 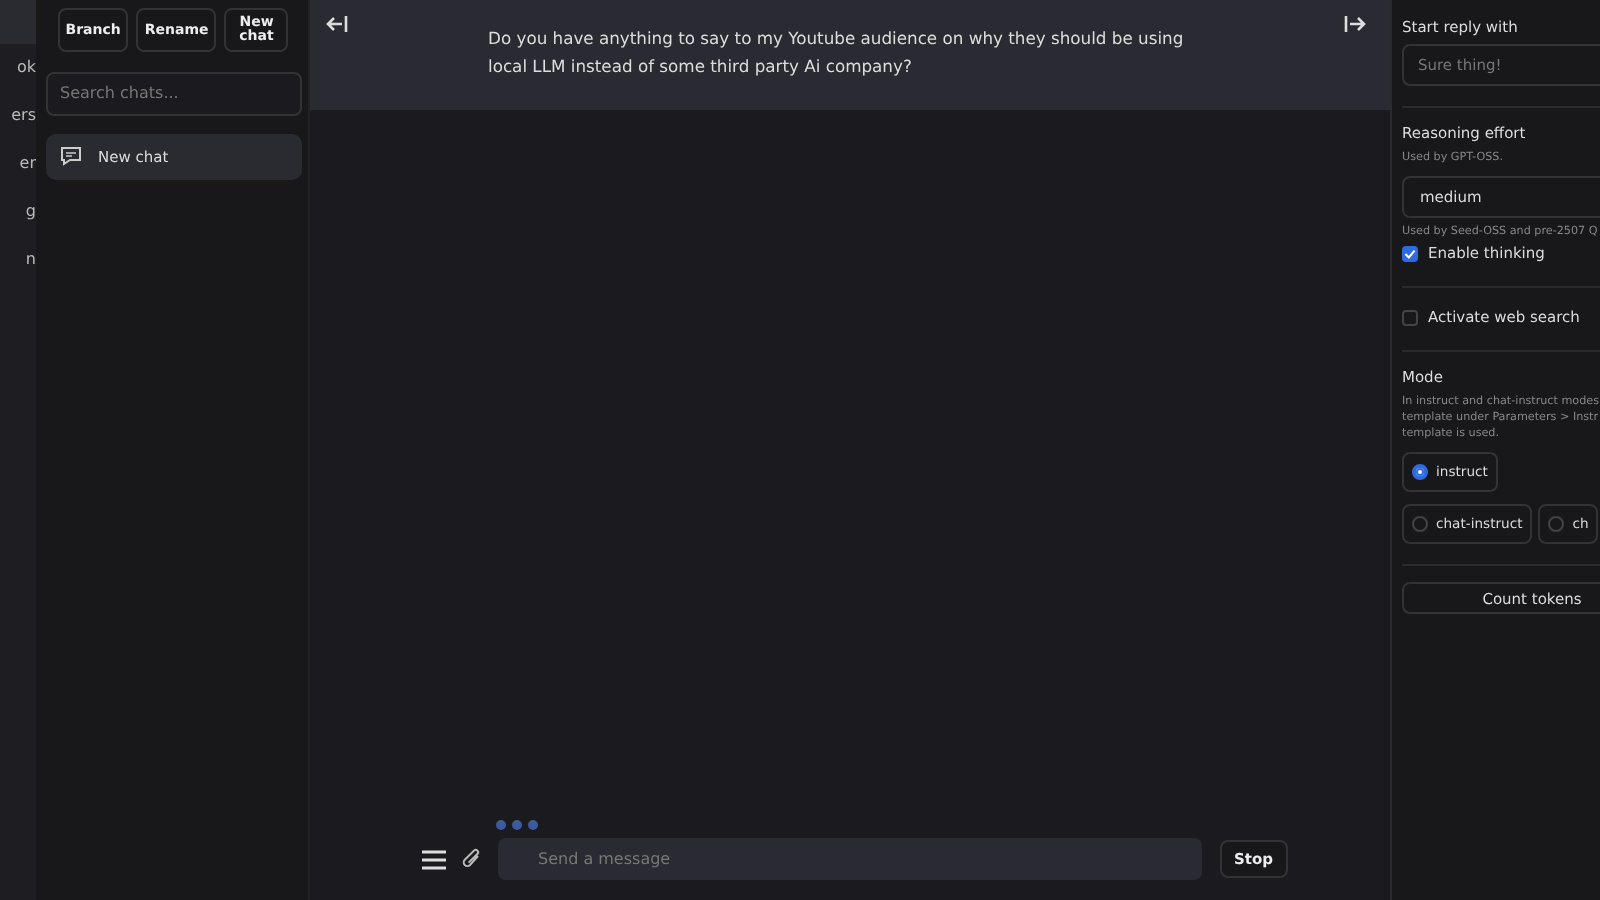 What do you see at coordinates (850, 859) in the screenshot?
I see `message-field: Send a message` at bounding box center [850, 859].